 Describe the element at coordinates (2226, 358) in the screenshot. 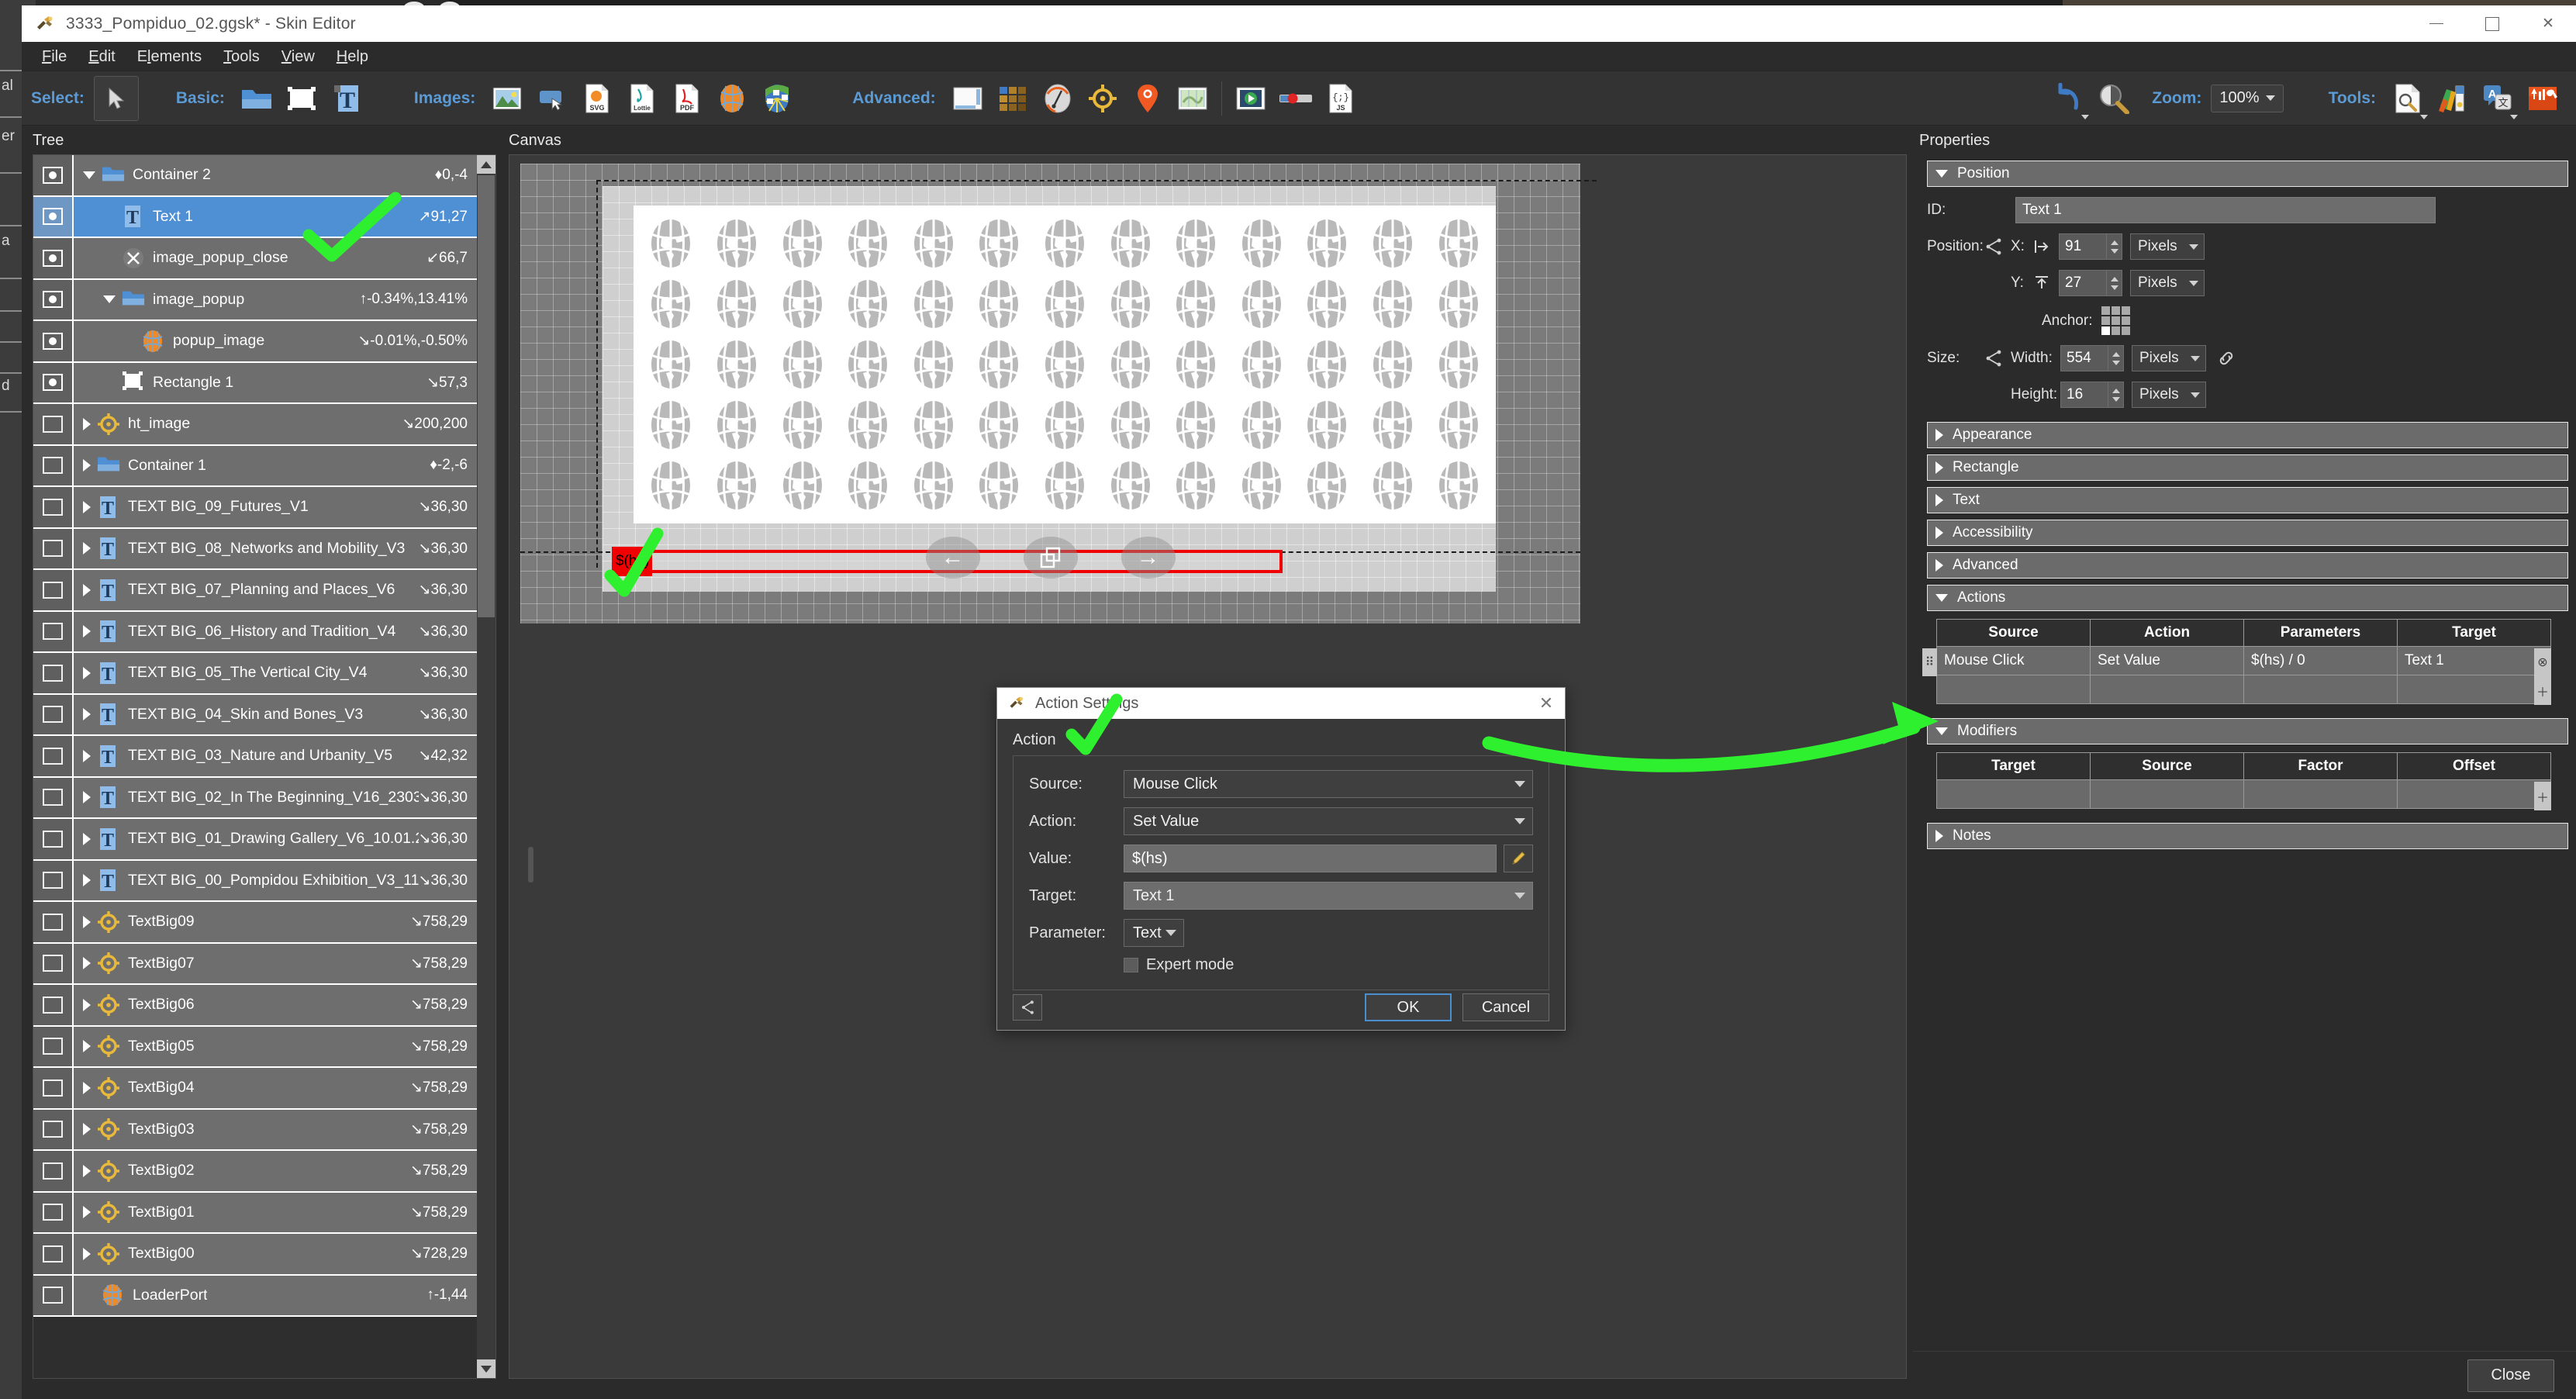

I see `chain-link-icon` at that location.